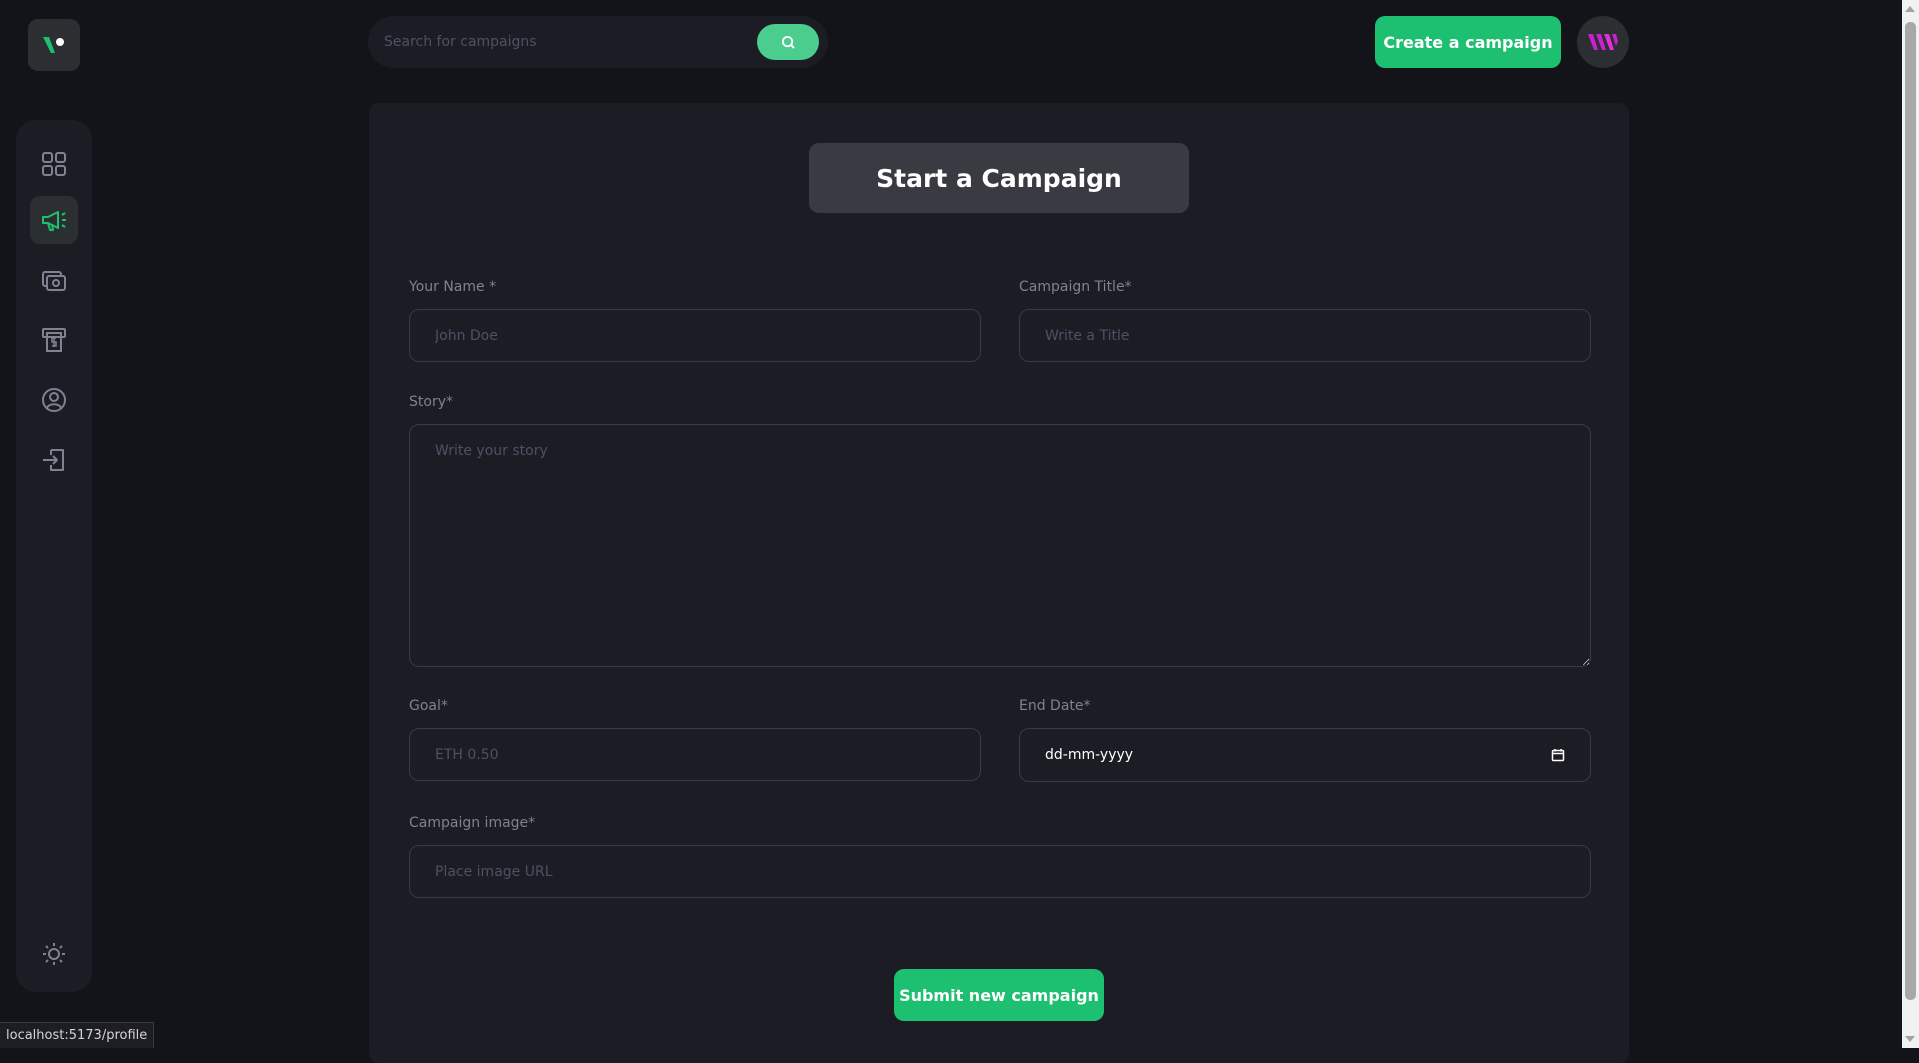 This screenshot has height=1063, width=1919. I want to click on end-date-value: dd-mm-yyyy, so click(1089, 755).